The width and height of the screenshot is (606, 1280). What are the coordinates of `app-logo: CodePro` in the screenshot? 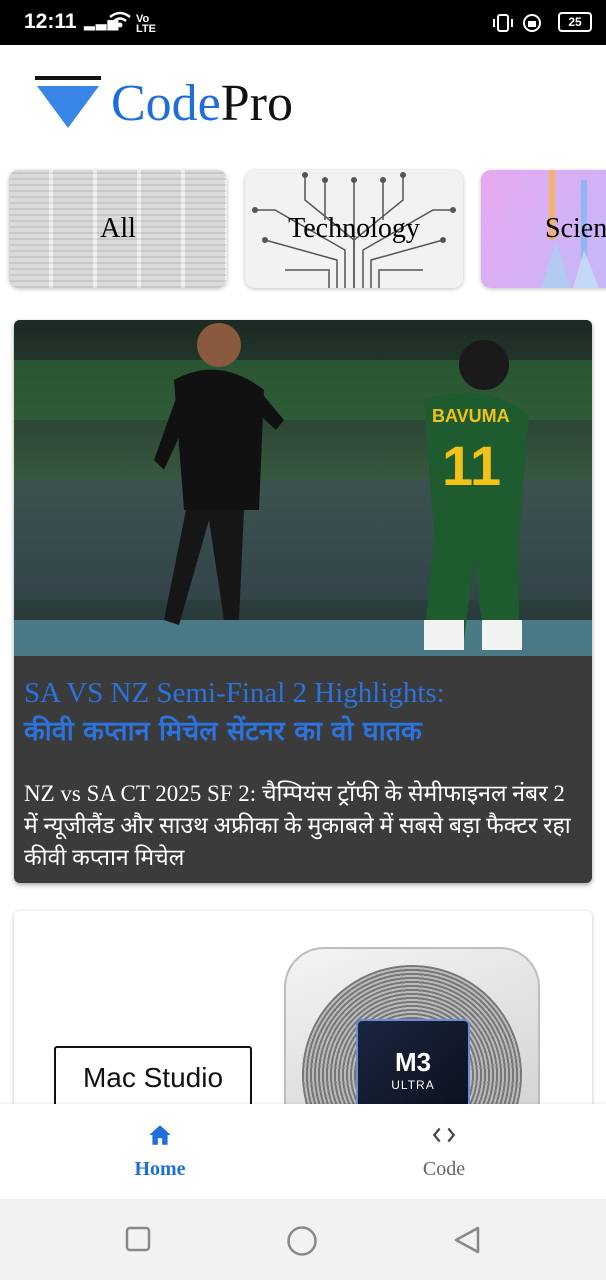 It's located at (195, 107).